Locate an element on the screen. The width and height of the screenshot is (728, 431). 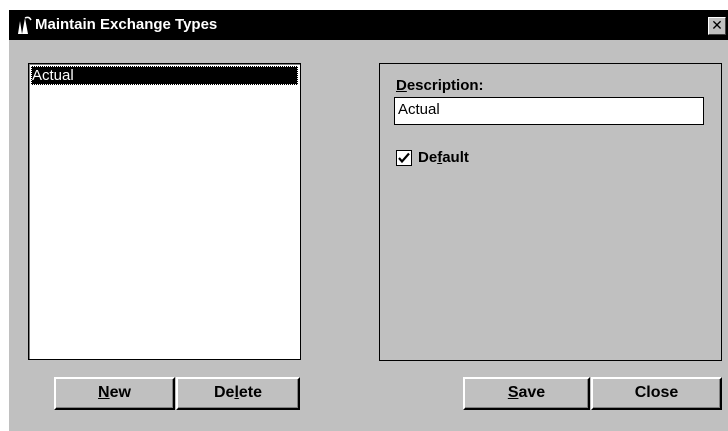
app-icon is located at coordinates (24, 25).